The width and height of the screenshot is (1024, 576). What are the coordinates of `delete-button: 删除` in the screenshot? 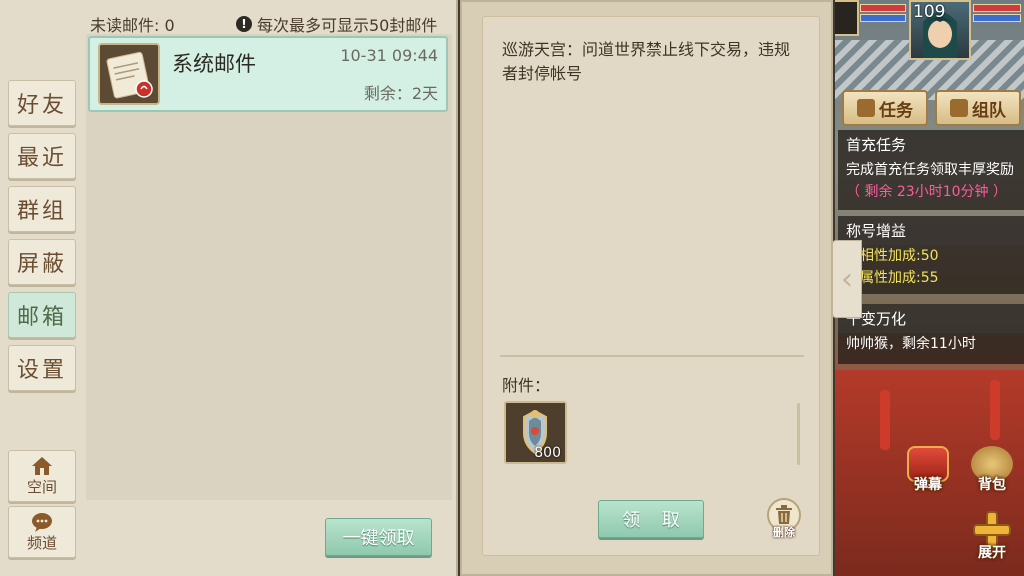 It's located at (784, 520).